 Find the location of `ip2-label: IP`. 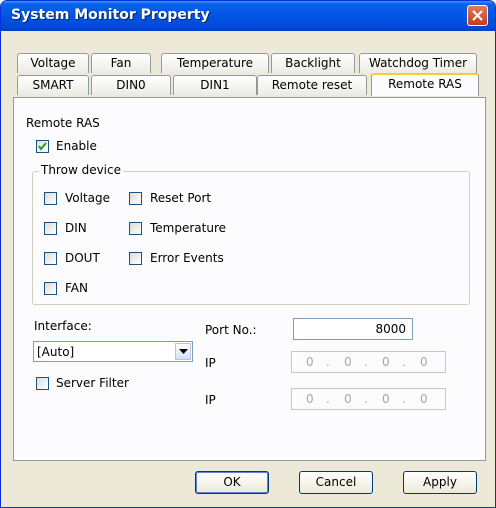

ip2-label: IP is located at coordinates (210, 400).